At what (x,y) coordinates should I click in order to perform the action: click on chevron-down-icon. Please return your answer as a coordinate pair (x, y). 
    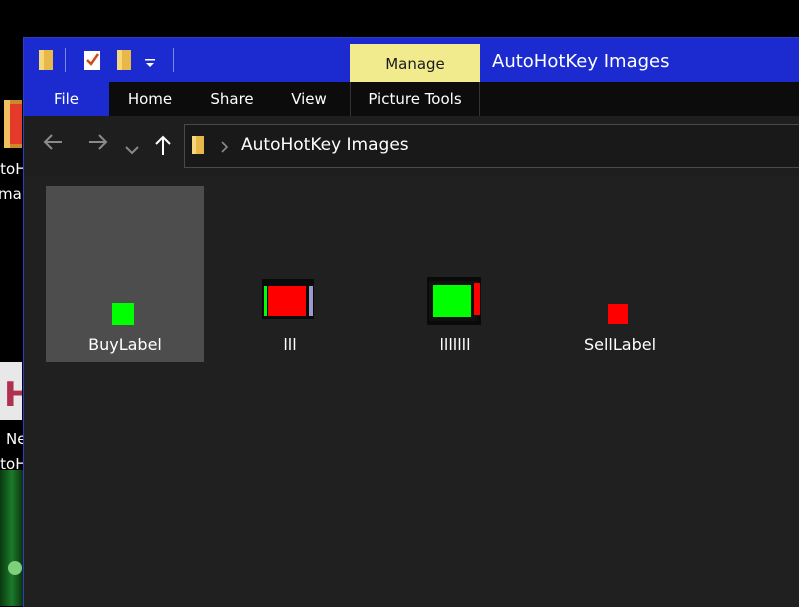
    Looking at the image, I should click on (132, 149).